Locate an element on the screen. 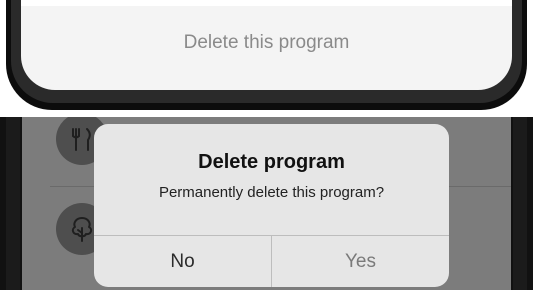  no-button: No is located at coordinates (182, 261).